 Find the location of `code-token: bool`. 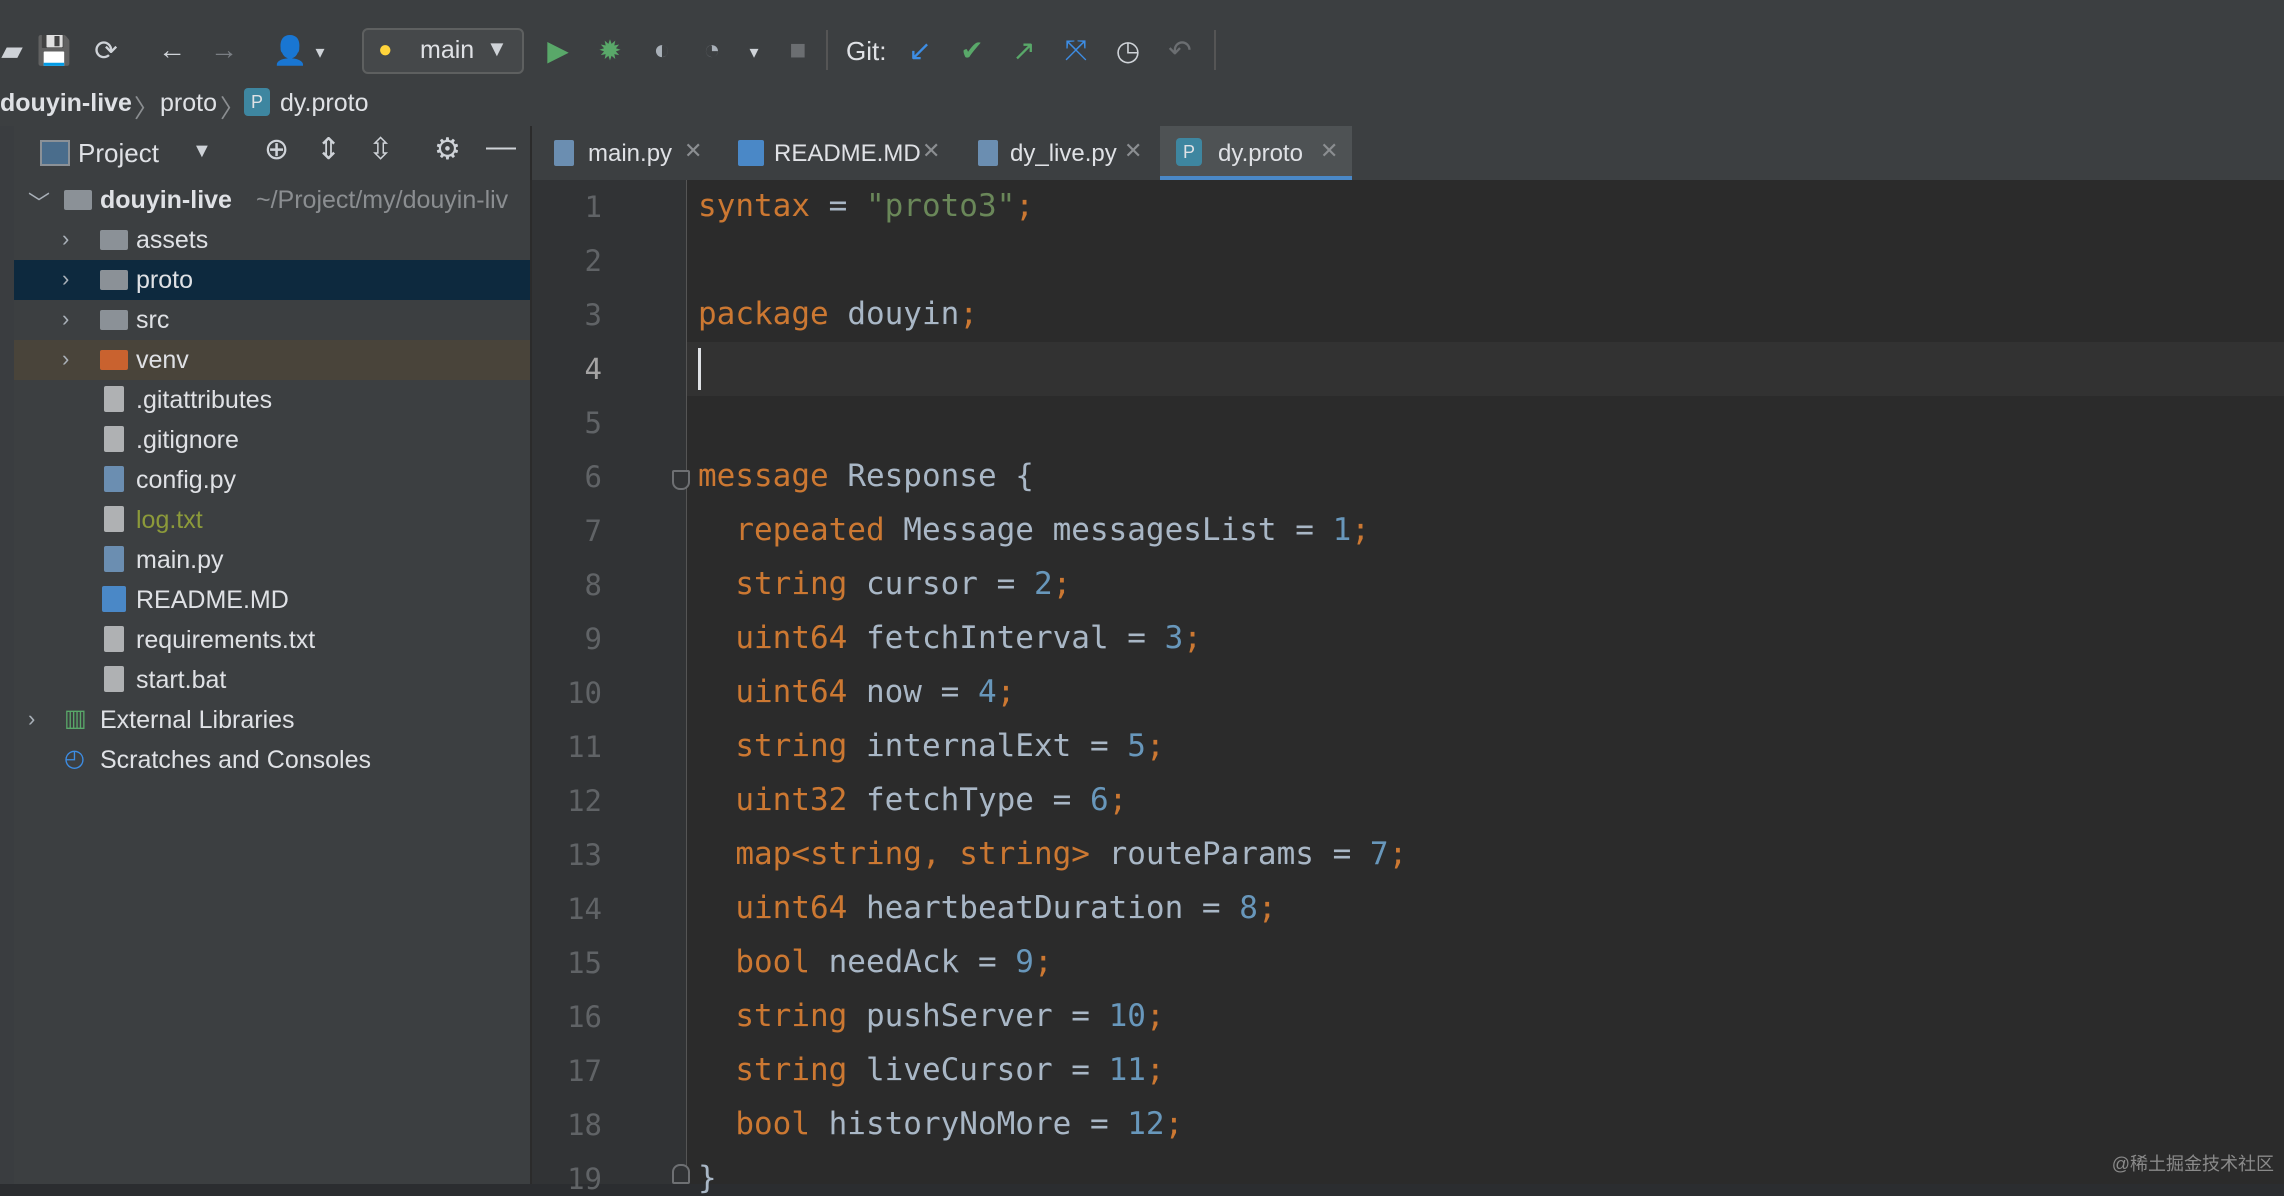

code-token: bool is located at coordinates (772, 1124).